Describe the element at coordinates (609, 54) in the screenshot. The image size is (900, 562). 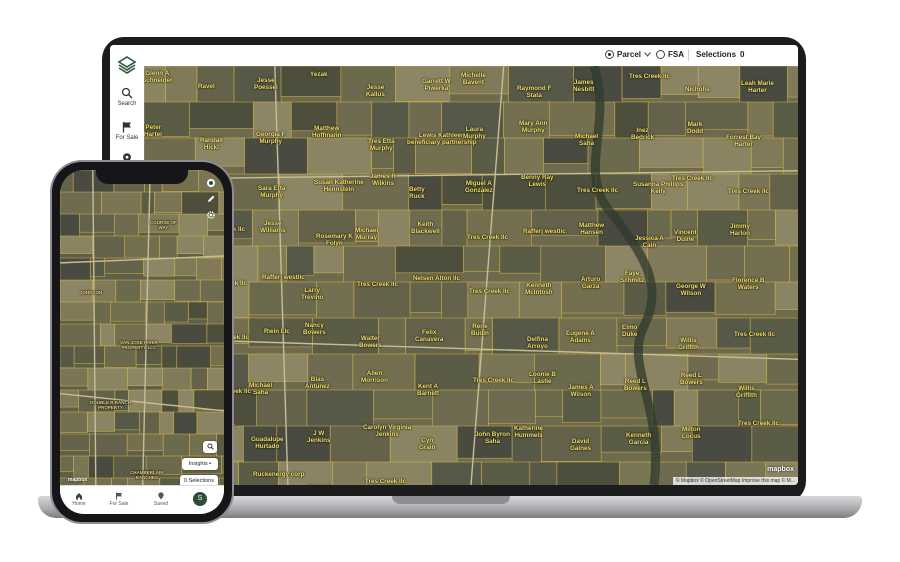
I see `parcel-radio` at that location.